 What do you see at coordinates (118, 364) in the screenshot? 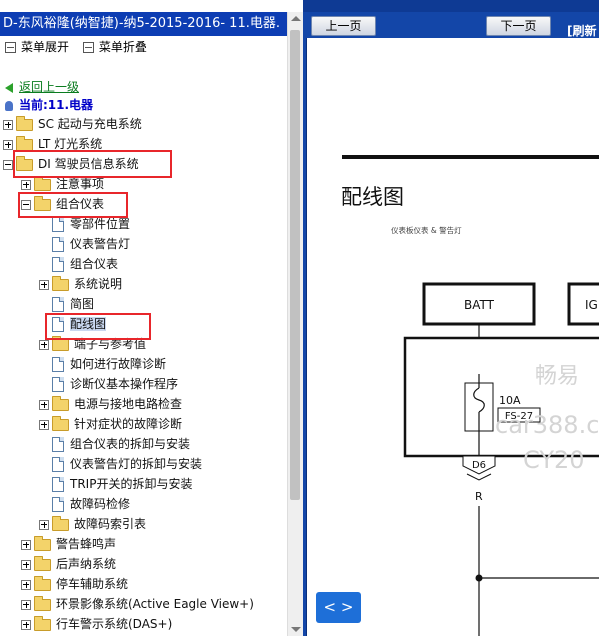
I see `tree-item-label: 如何进行故障诊断` at bounding box center [118, 364].